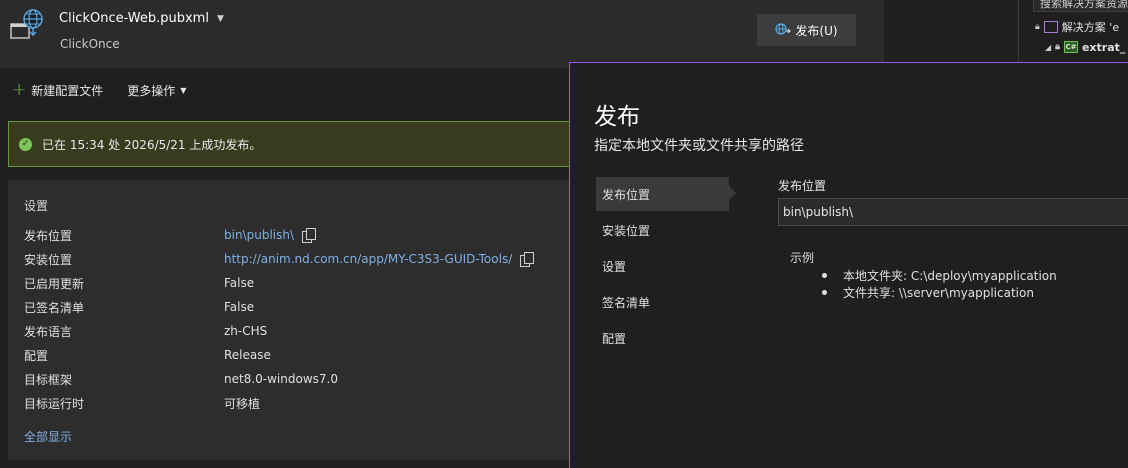 This screenshot has height=468, width=1128. What do you see at coordinates (54, 283) in the screenshot?
I see `setting-key: 已启用更新` at bounding box center [54, 283].